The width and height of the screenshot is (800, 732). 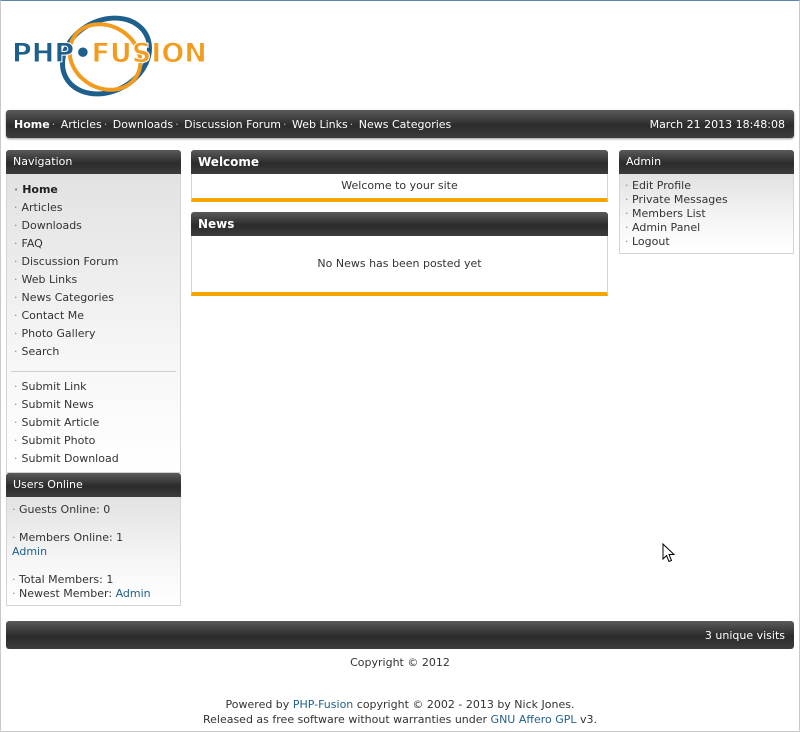 What do you see at coordinates (70, 261) in the screenshot?
I see `nav-item-label: Discussion Forum` at bounding box center [70, 261].